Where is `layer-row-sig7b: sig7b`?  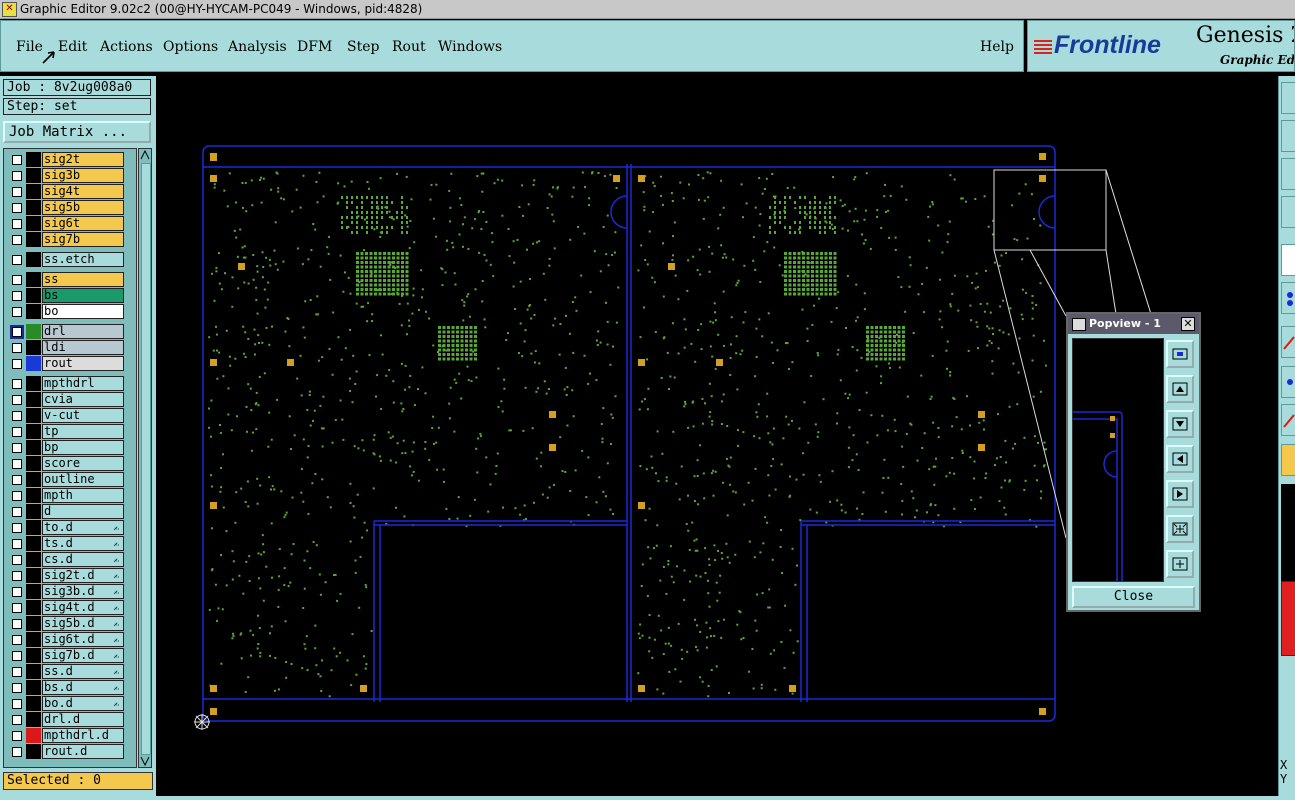
layer-row-sig7b: sig7b is located at coordinates (66, 239).